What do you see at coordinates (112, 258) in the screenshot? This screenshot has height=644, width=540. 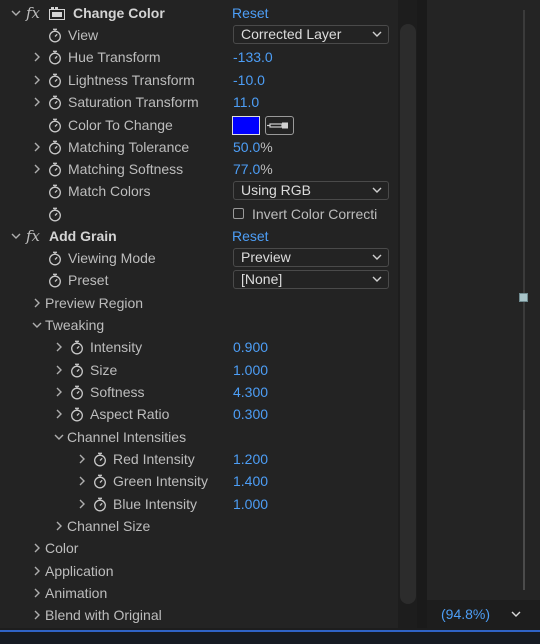 I see `property-label: Viewing Mode` at bounding box center [112, 258].